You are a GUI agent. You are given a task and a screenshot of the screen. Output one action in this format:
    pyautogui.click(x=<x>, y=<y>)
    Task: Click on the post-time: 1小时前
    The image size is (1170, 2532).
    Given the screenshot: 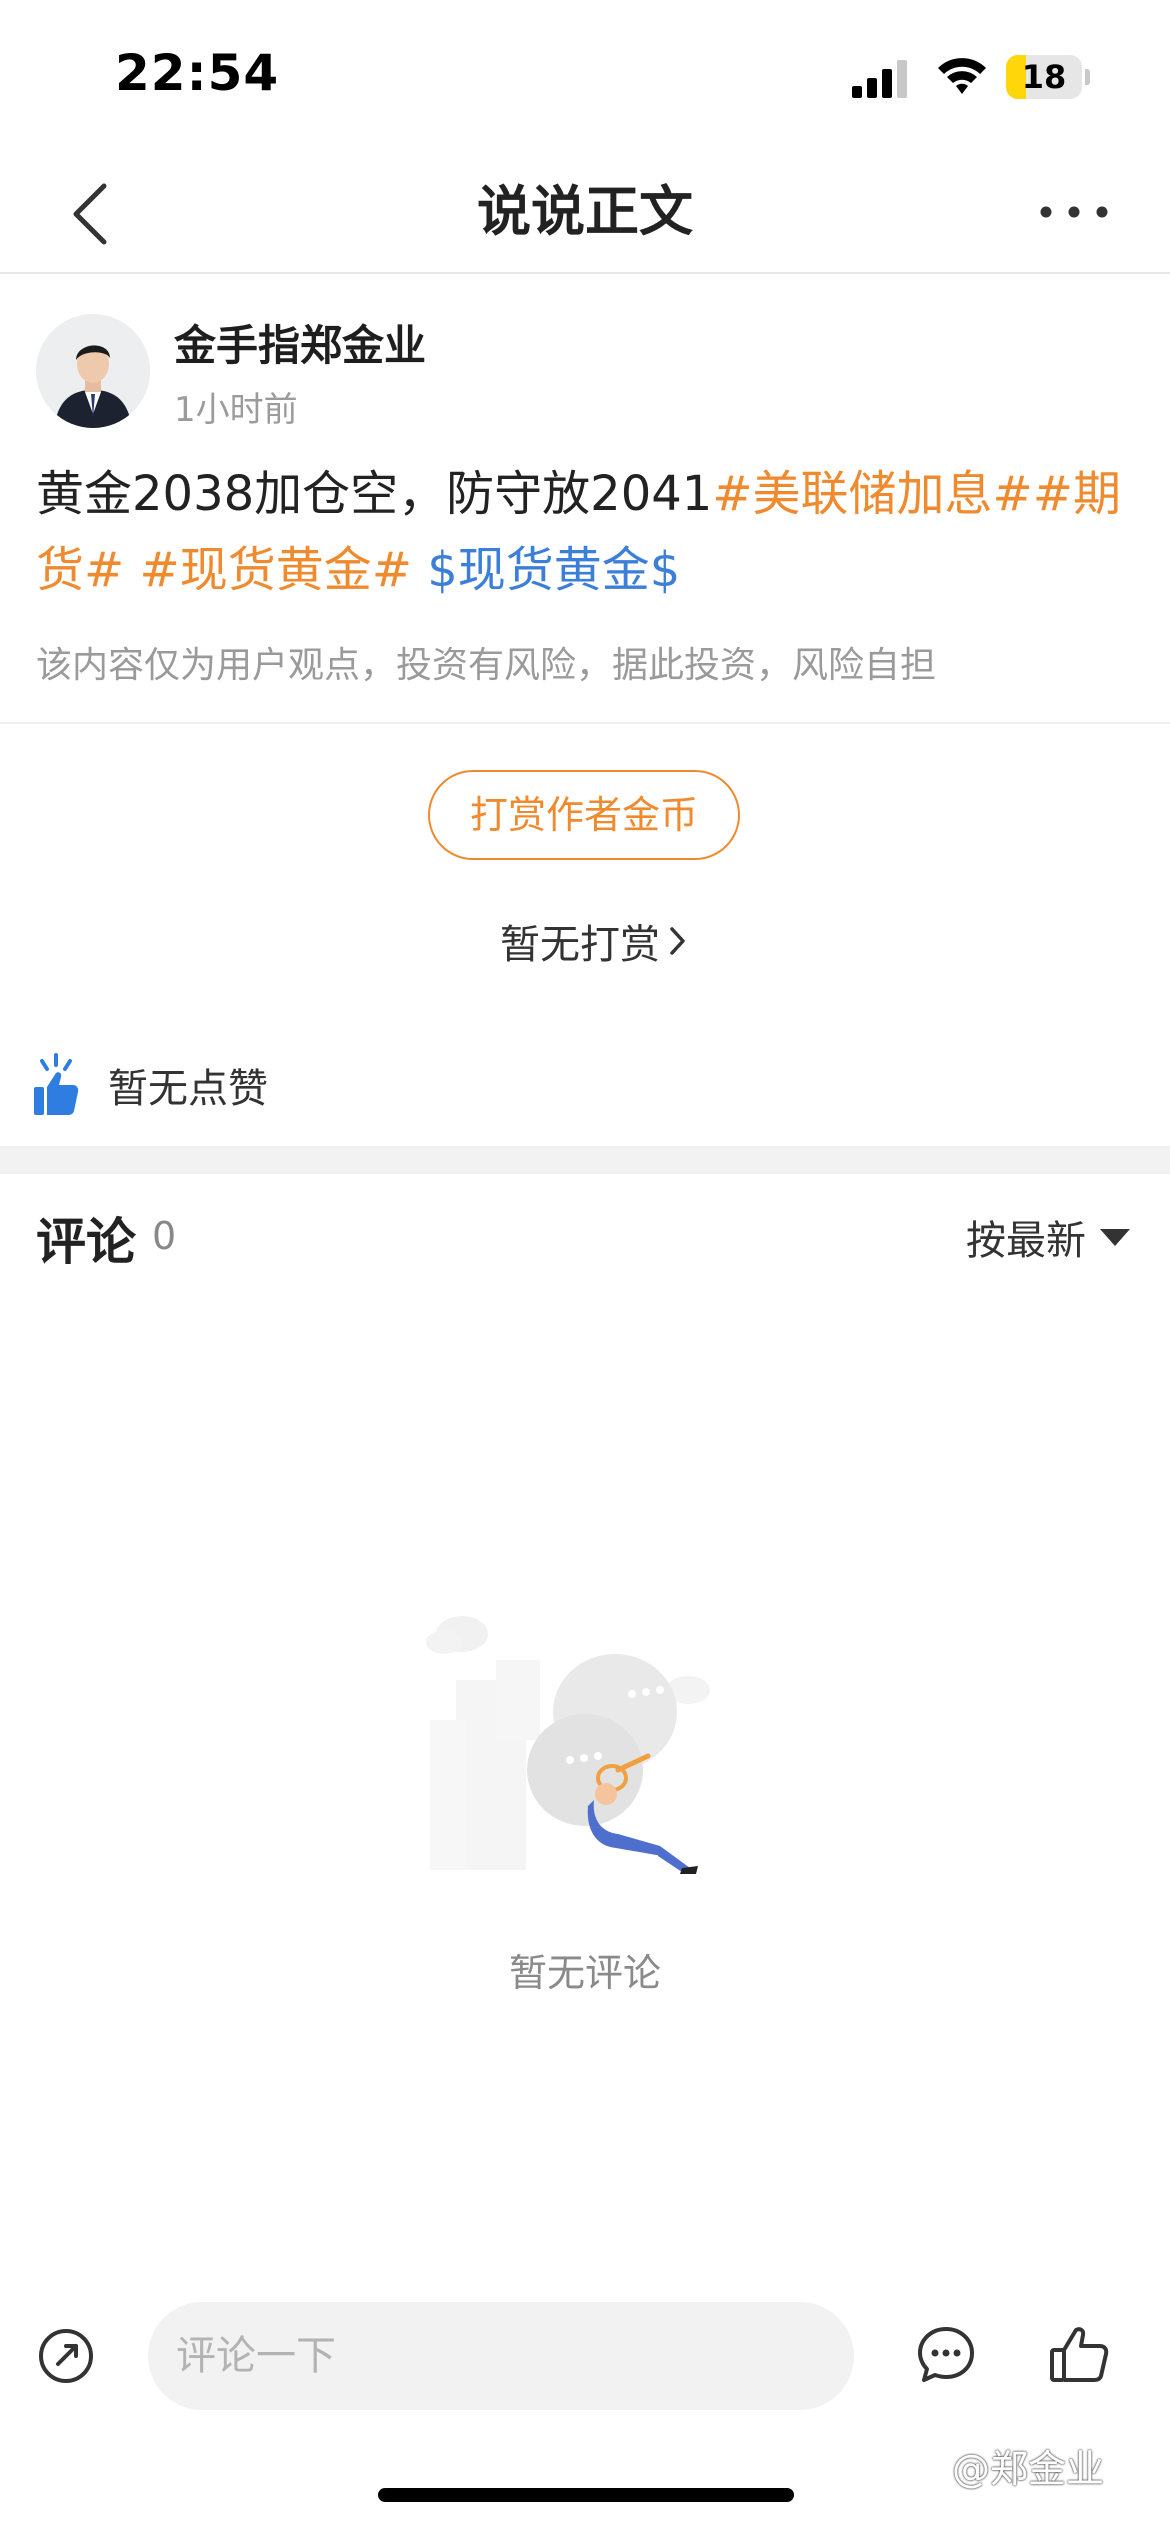 What is the action you would take?
    pyautogui.click(x=236, y=410)
    